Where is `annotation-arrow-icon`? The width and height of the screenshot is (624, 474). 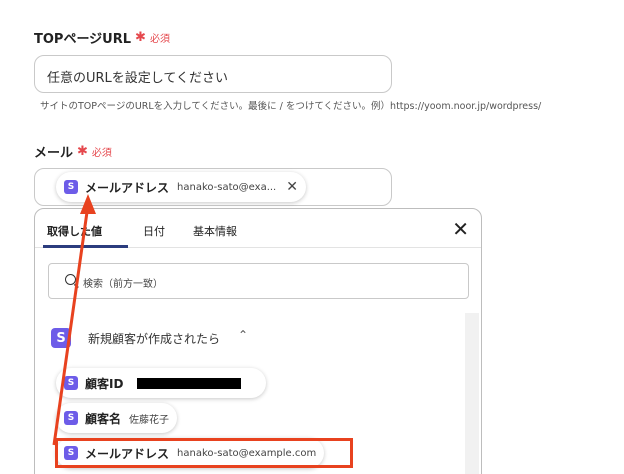
annotation-arrow-icon is located at coordinates (74, 320).